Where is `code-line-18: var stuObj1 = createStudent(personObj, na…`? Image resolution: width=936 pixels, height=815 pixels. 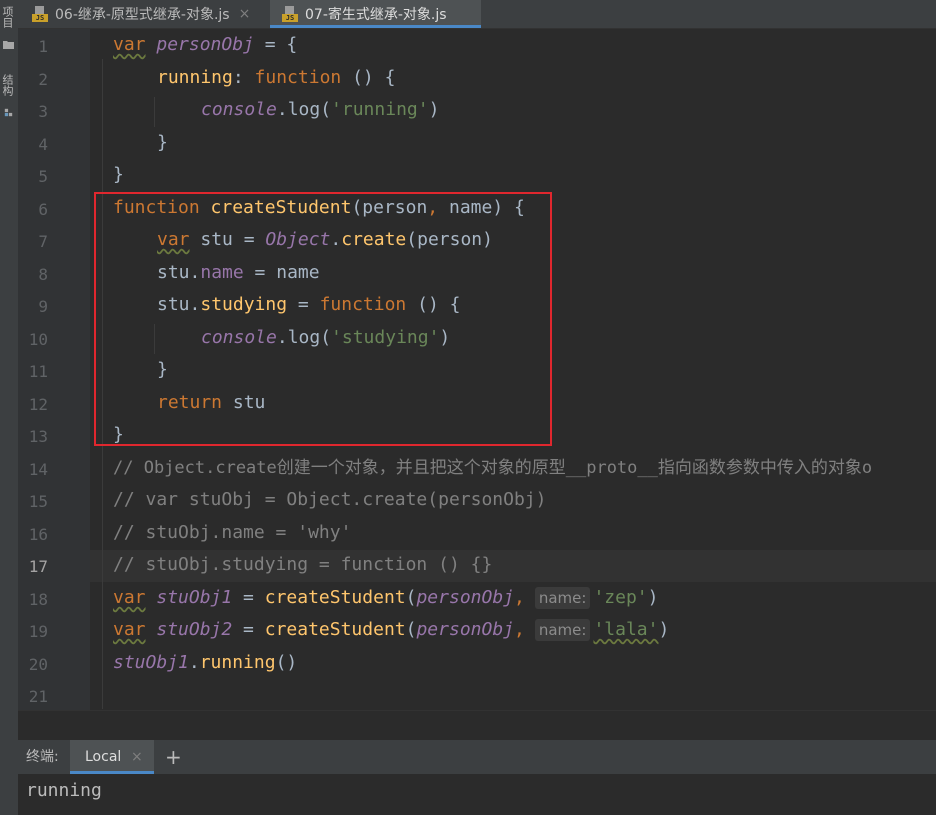 code-line-18: var stuObj1 = createStudent(personObj, na… is located at coordinates (386, 598).